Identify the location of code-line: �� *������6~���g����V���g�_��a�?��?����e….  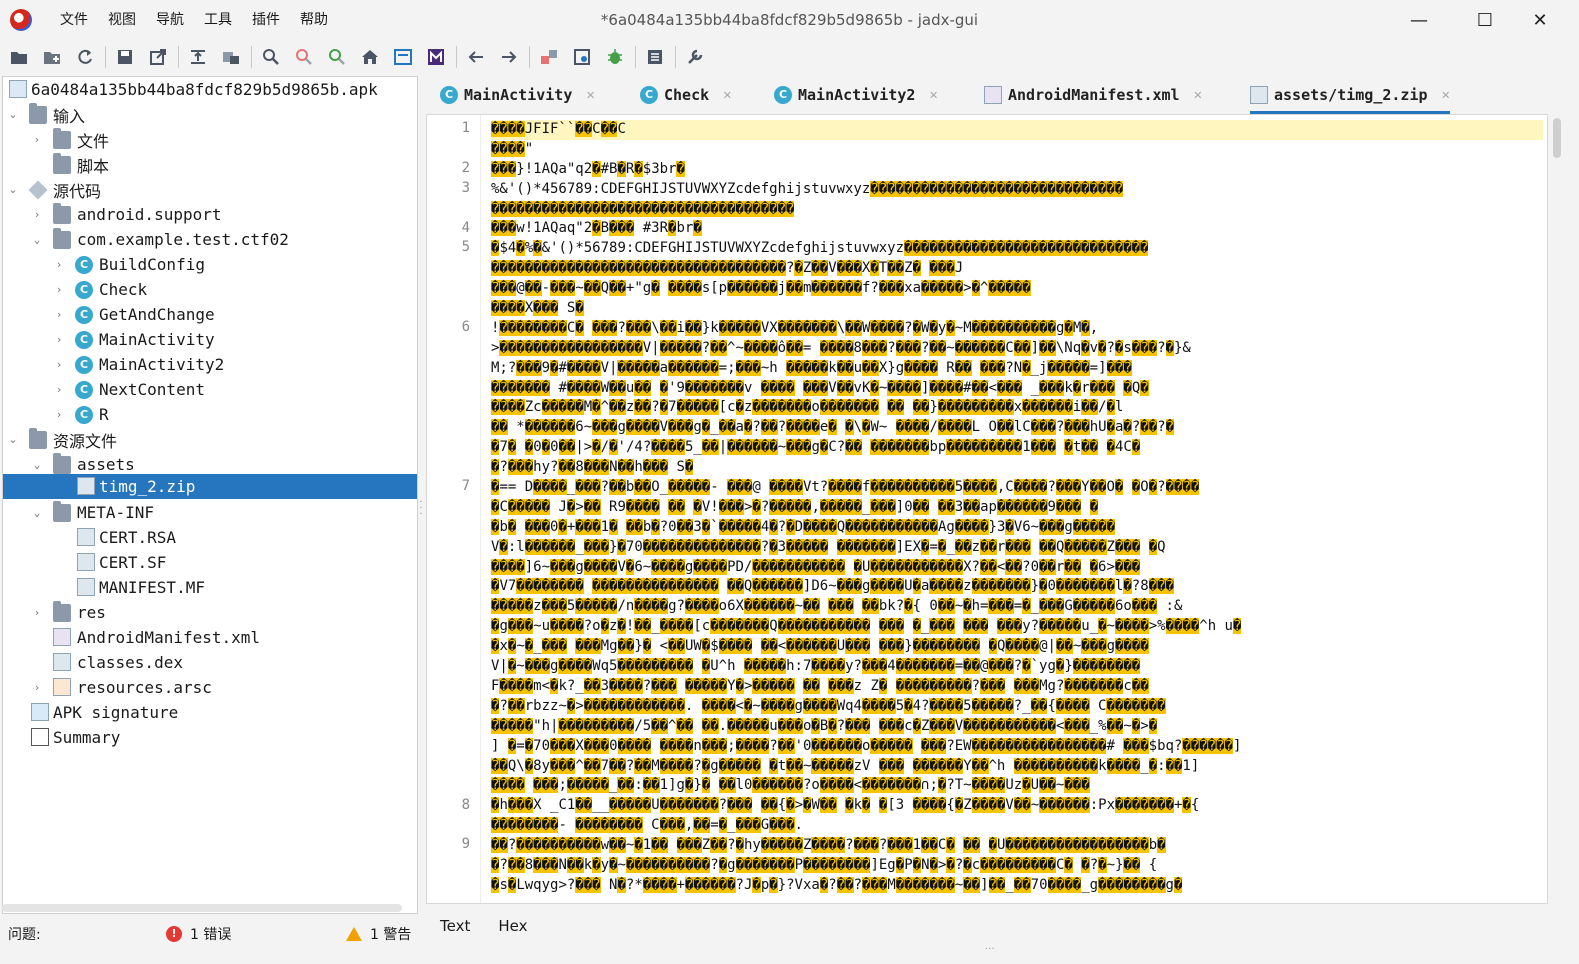
(1017, 428).